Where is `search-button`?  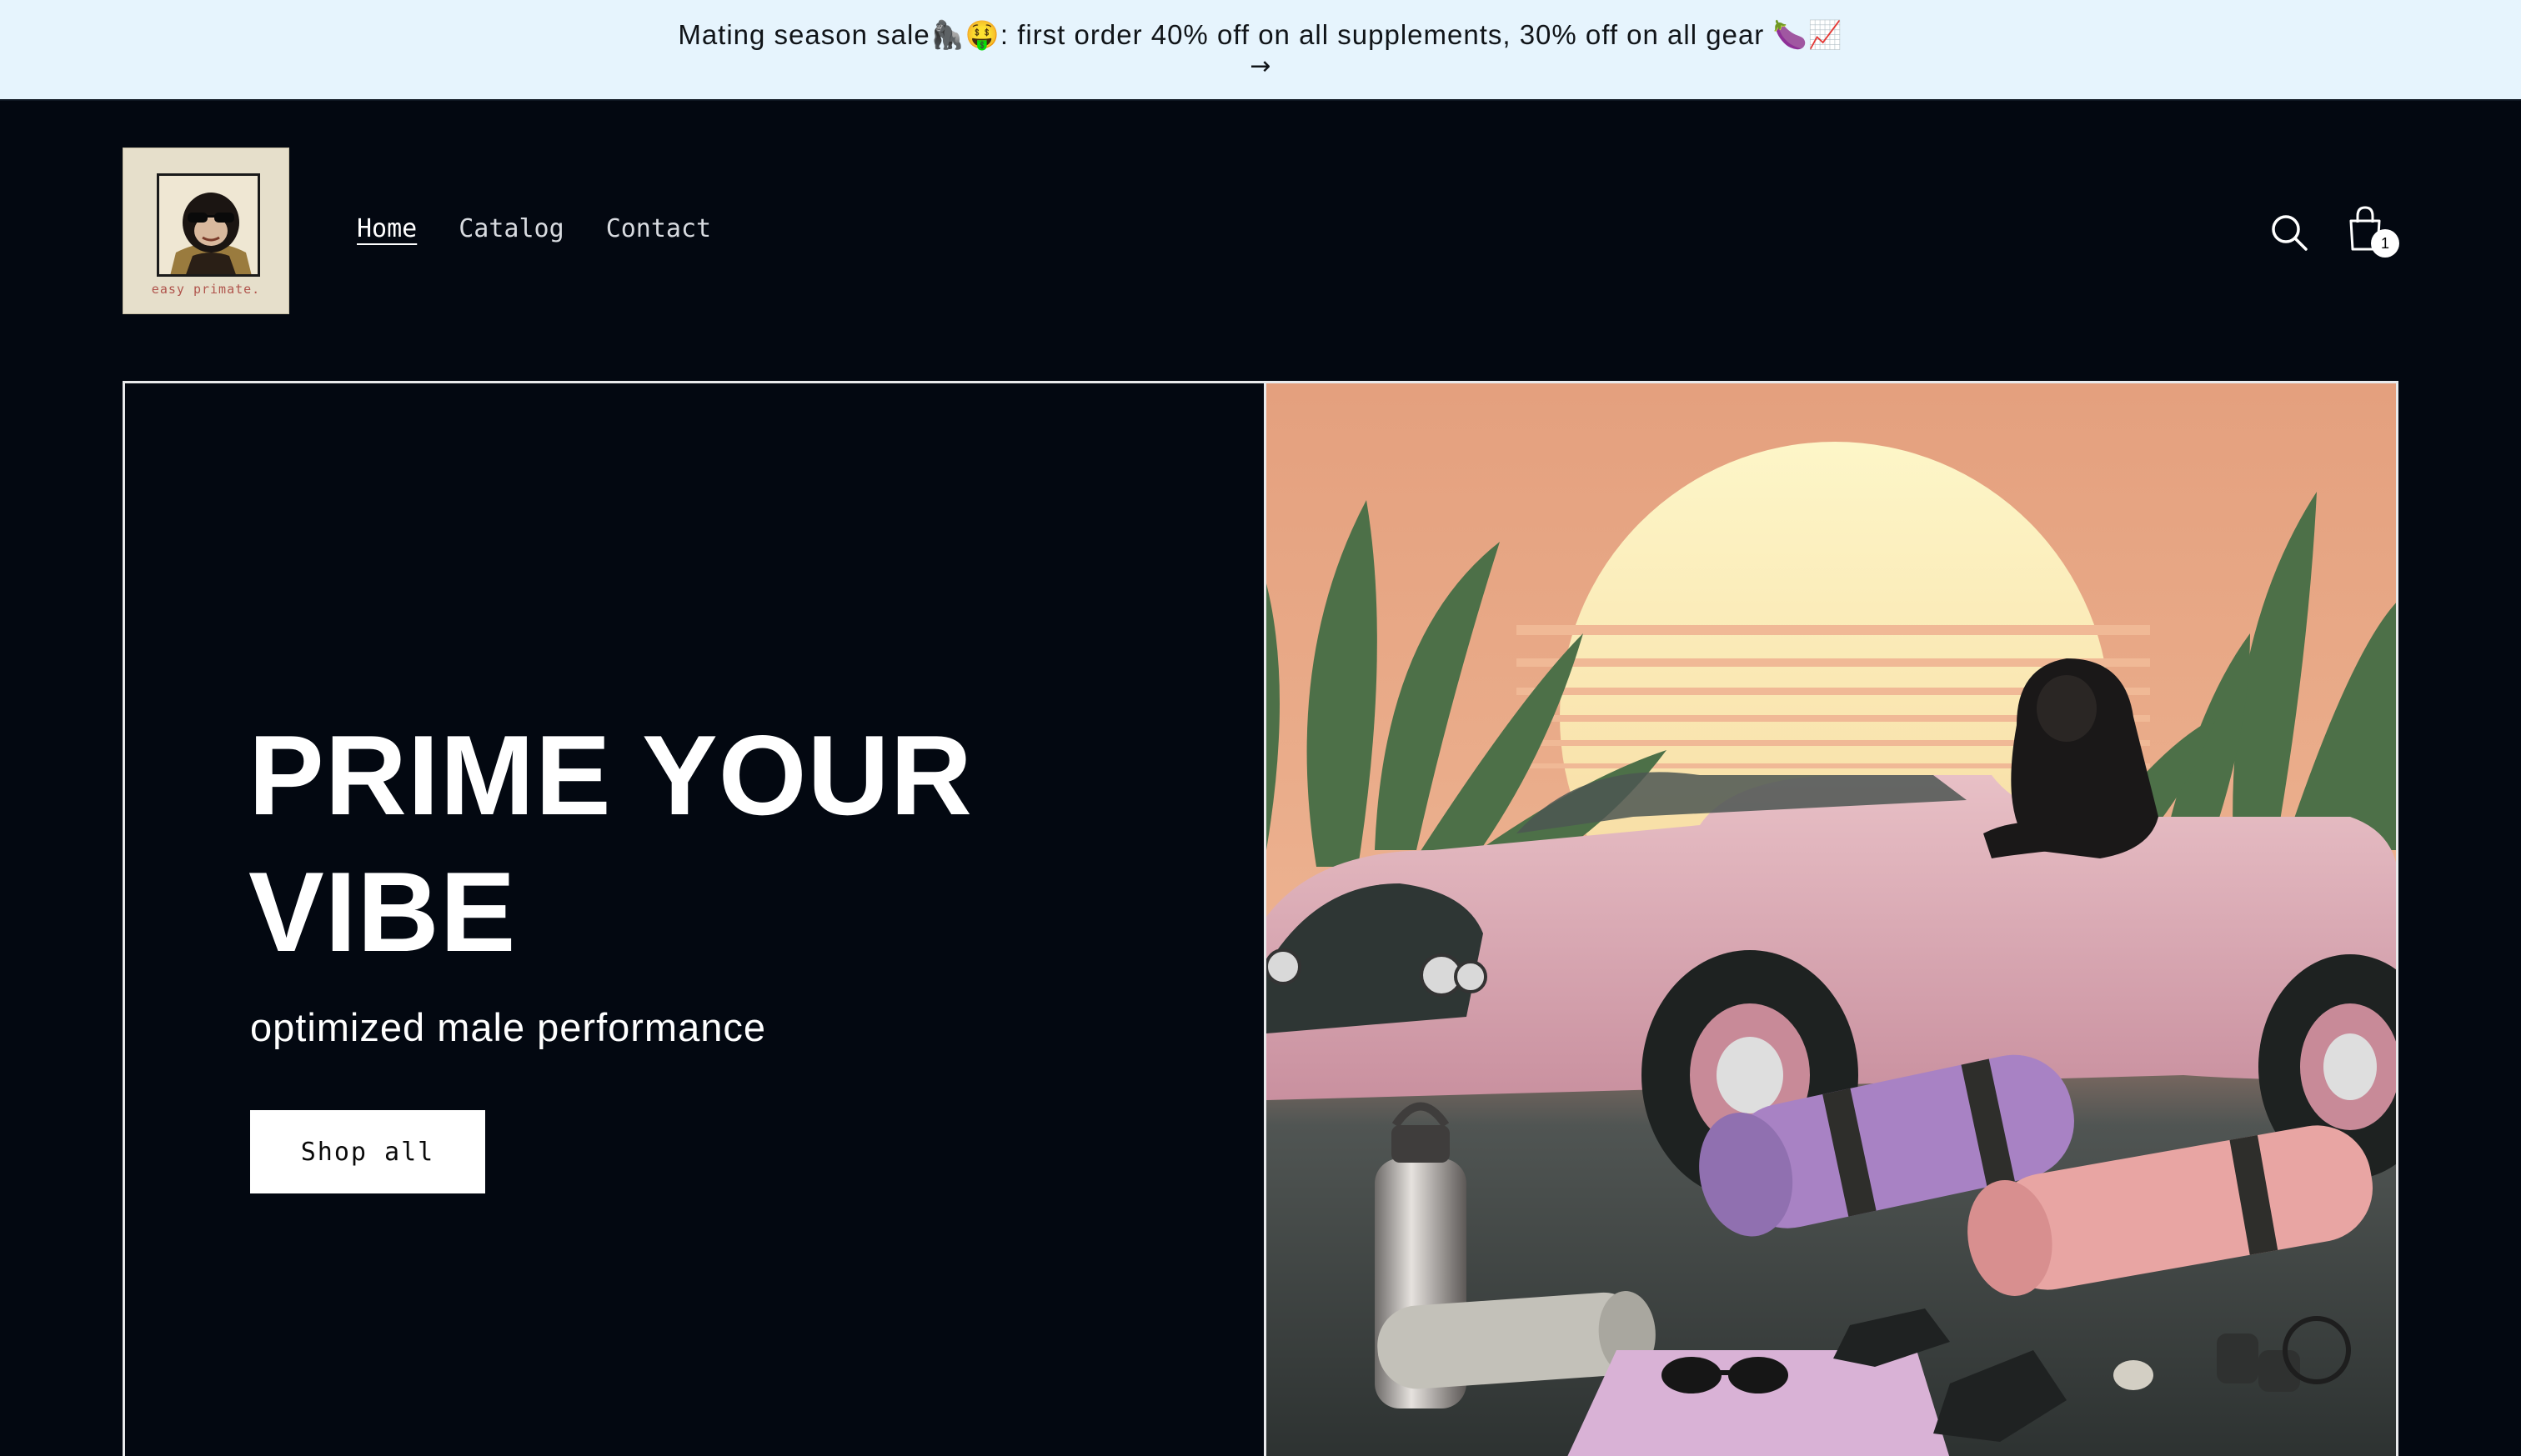
search-button is located at coordinates (2289, 232).